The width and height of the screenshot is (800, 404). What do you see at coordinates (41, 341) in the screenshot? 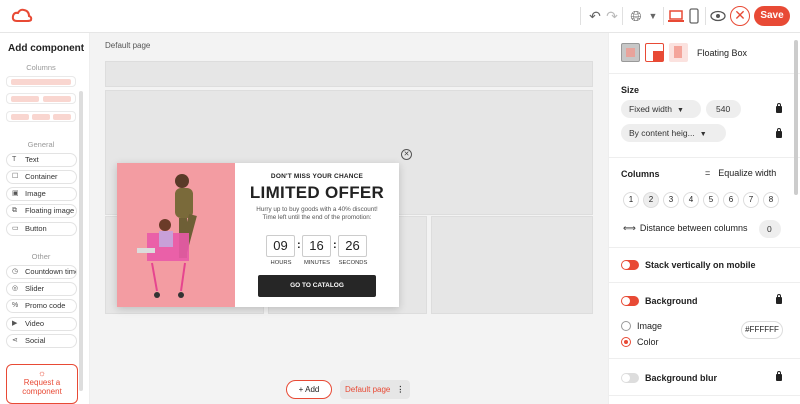
I see `component-social: ⋖ Social` at bounding box center [41, 341].